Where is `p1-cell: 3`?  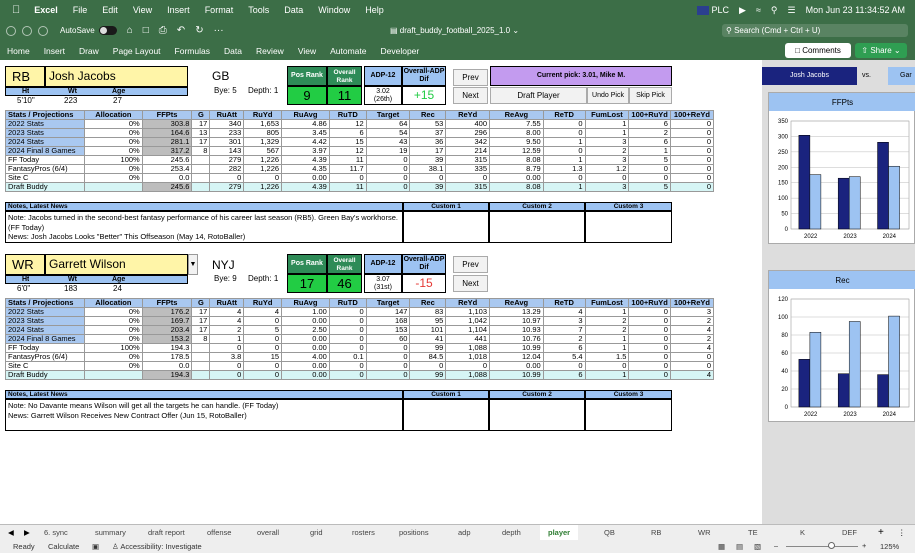
p1-cell: 3 is located at coordinates (607, 187).